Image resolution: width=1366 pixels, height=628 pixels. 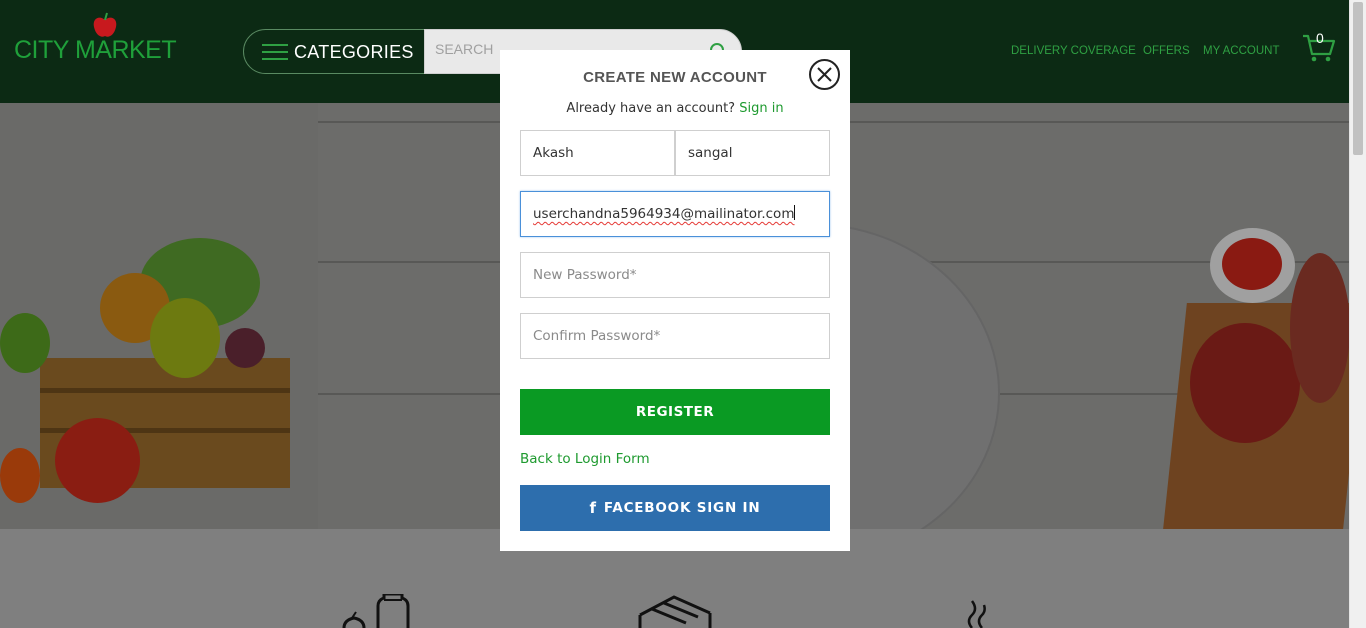 What do you see at coordinates (1358, 78) in the screenshot?
I see `scrollbar-thumb` at bounding box center [1358, 78].